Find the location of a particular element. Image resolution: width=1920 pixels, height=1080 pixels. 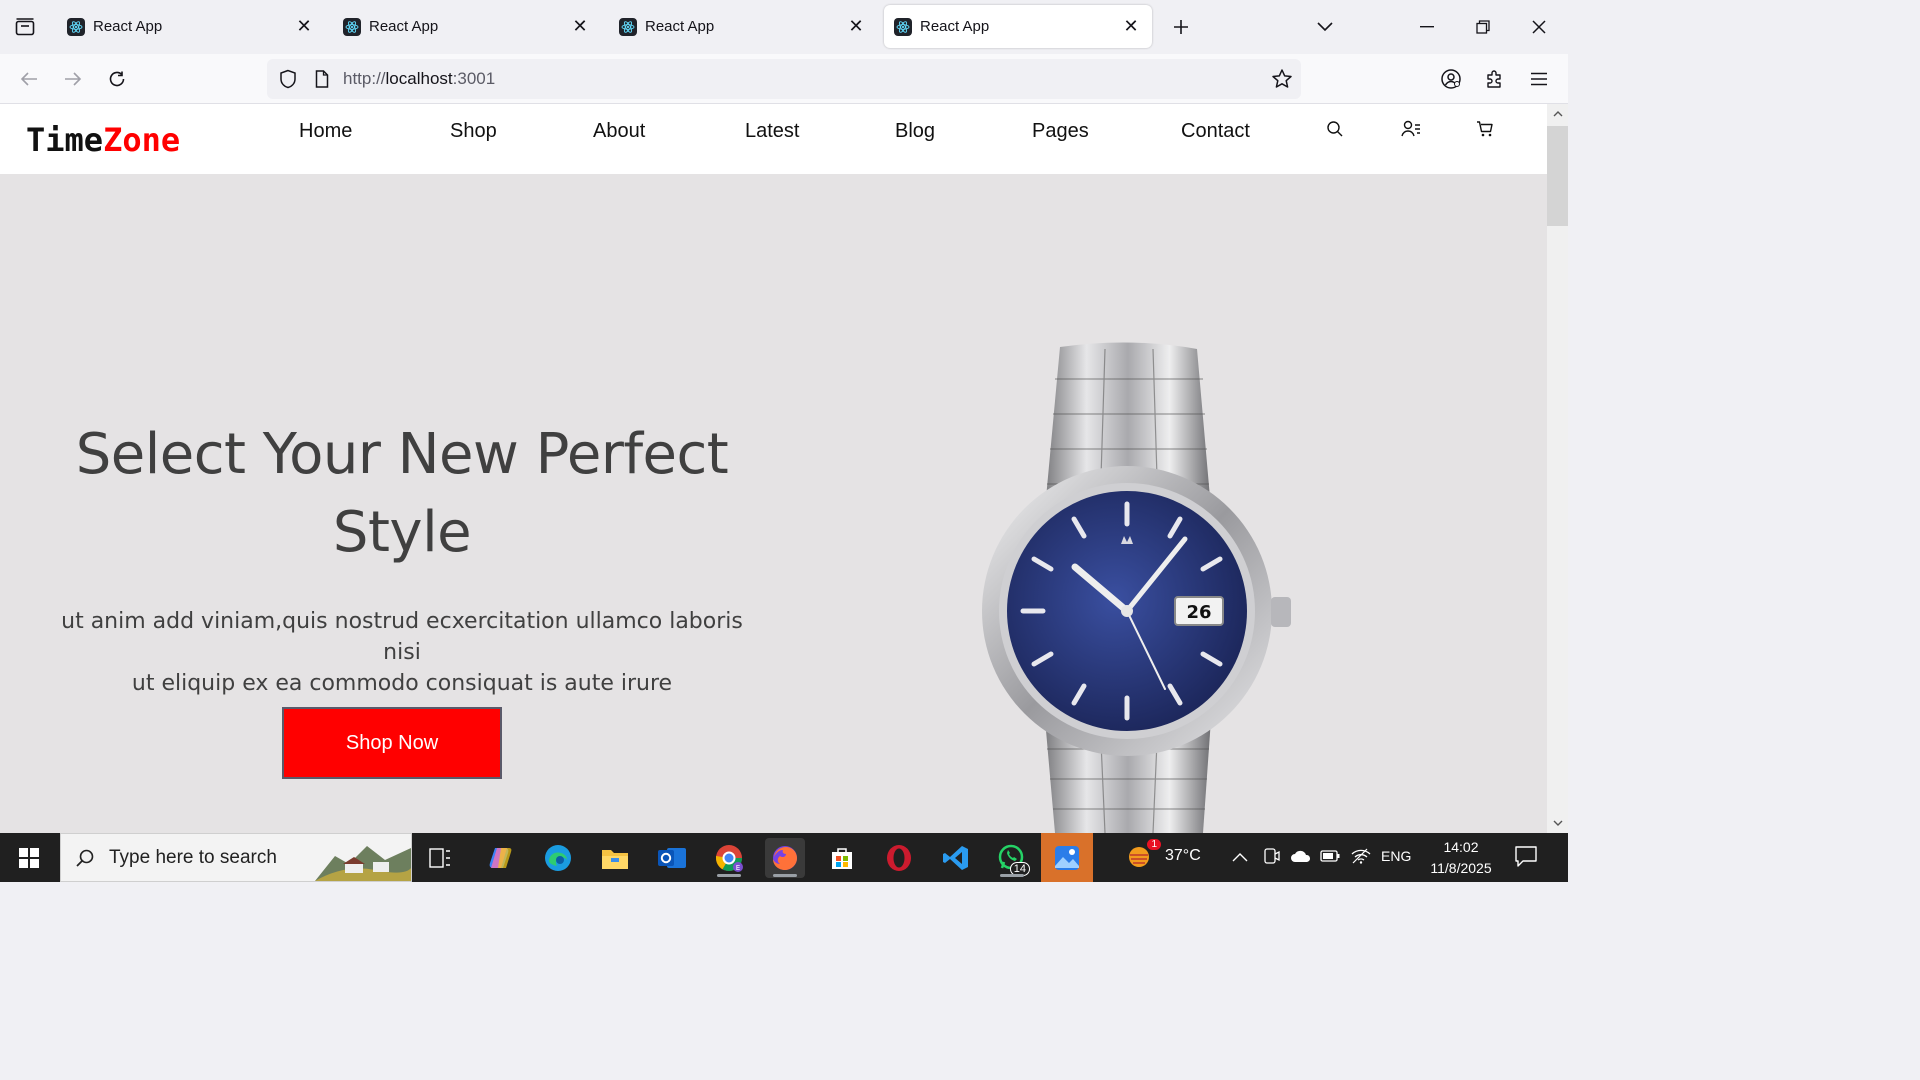

whatsapp-unread-badge: 14 is located at coordinates (1019, 869).